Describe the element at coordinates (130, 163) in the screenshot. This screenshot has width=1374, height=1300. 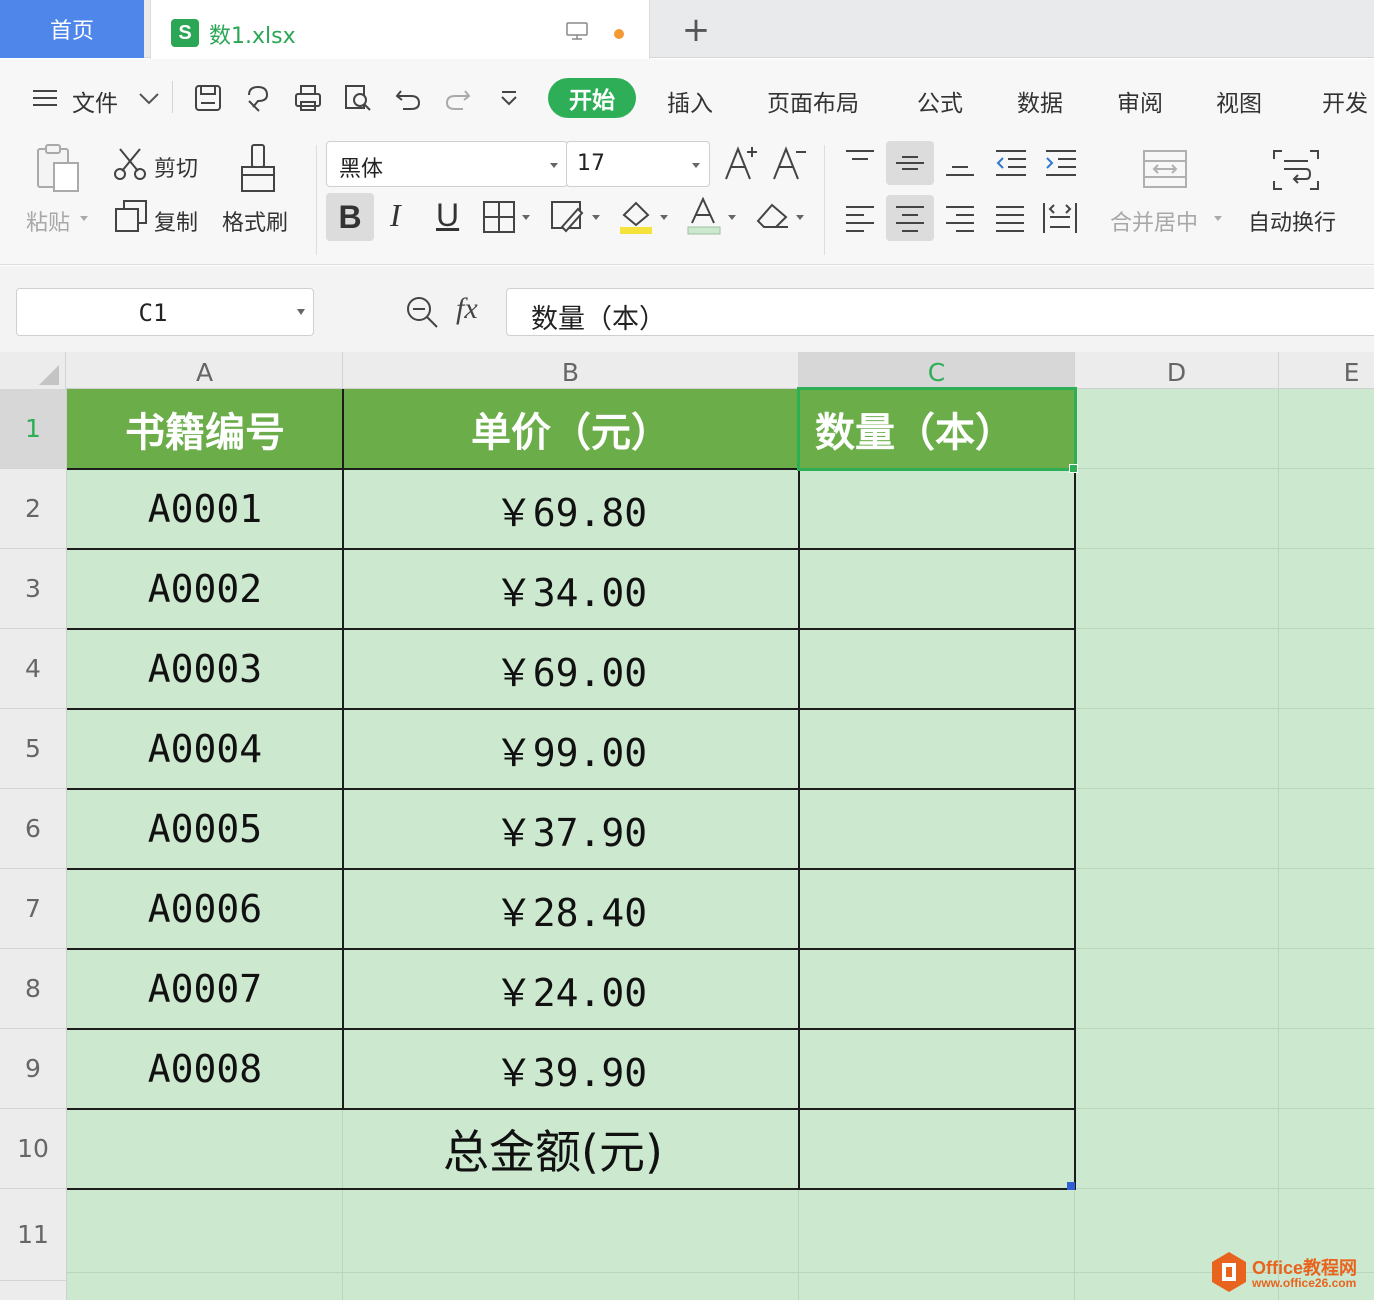
I see `scissors-icon` at that location.